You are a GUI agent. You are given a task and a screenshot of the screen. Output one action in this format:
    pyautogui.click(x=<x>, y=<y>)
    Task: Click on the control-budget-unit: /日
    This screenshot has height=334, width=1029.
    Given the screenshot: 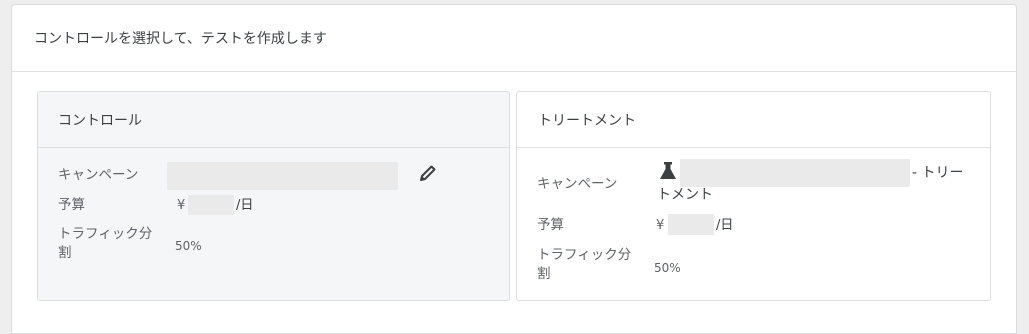 What is the action you would take?
    pyautogui.click(x=245, y=205)
    